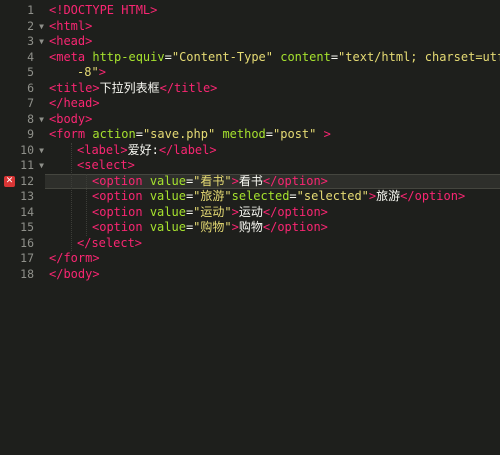 The width and height of the screenshot is (500, 455). Describe the element at coordinates (272, 10) in the screenshot. I see `code-line-1: <!DOCTYPE HTML>` at that location.